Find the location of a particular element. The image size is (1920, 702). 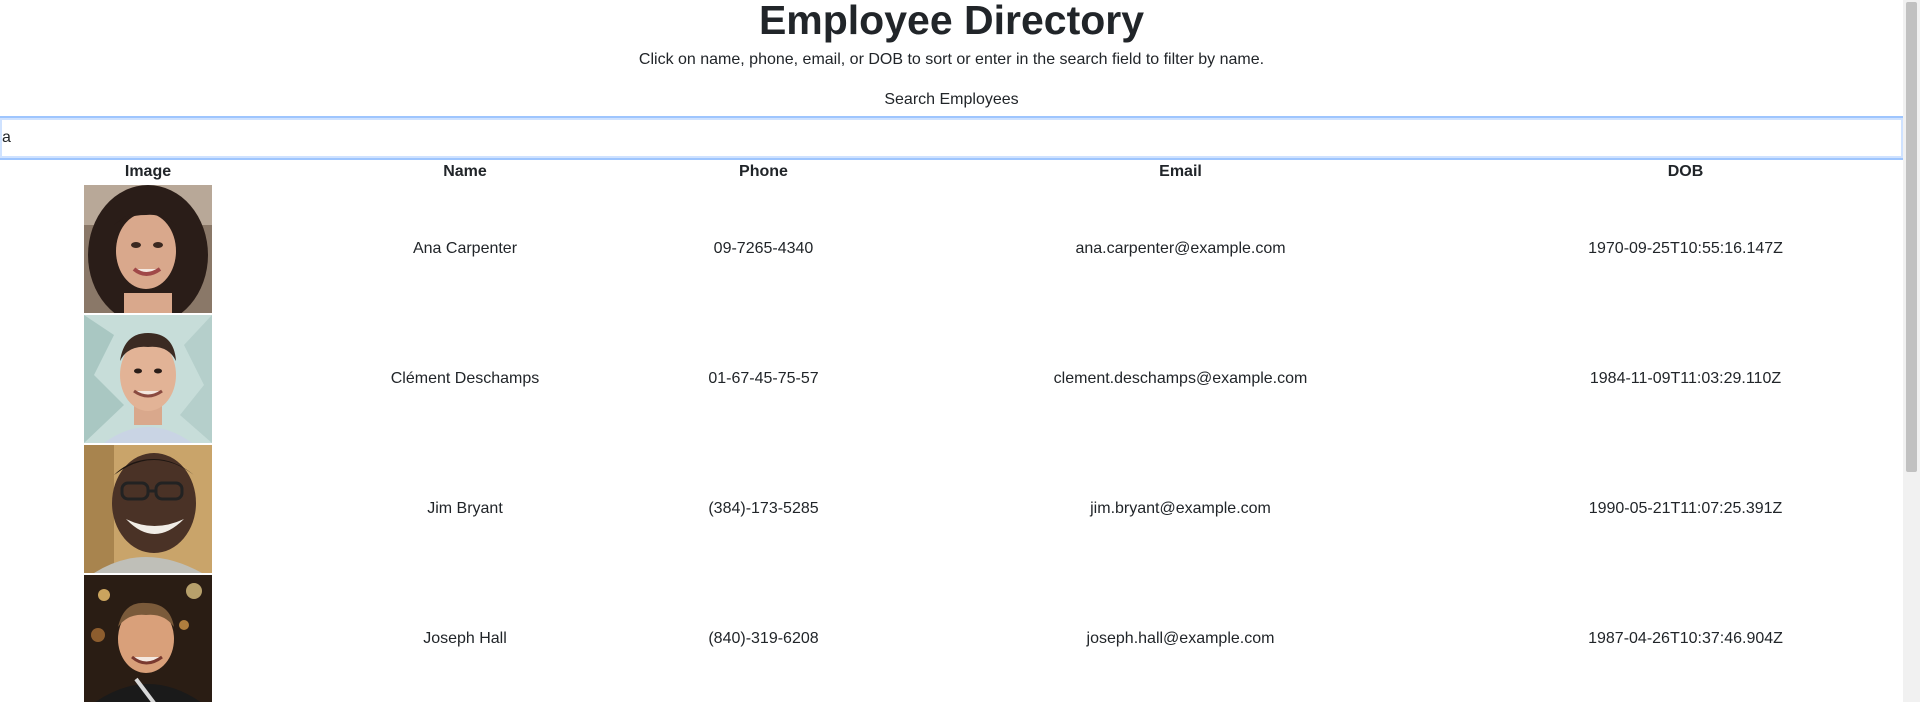

woman-portrait-photo is located at coordinates (148, 249).